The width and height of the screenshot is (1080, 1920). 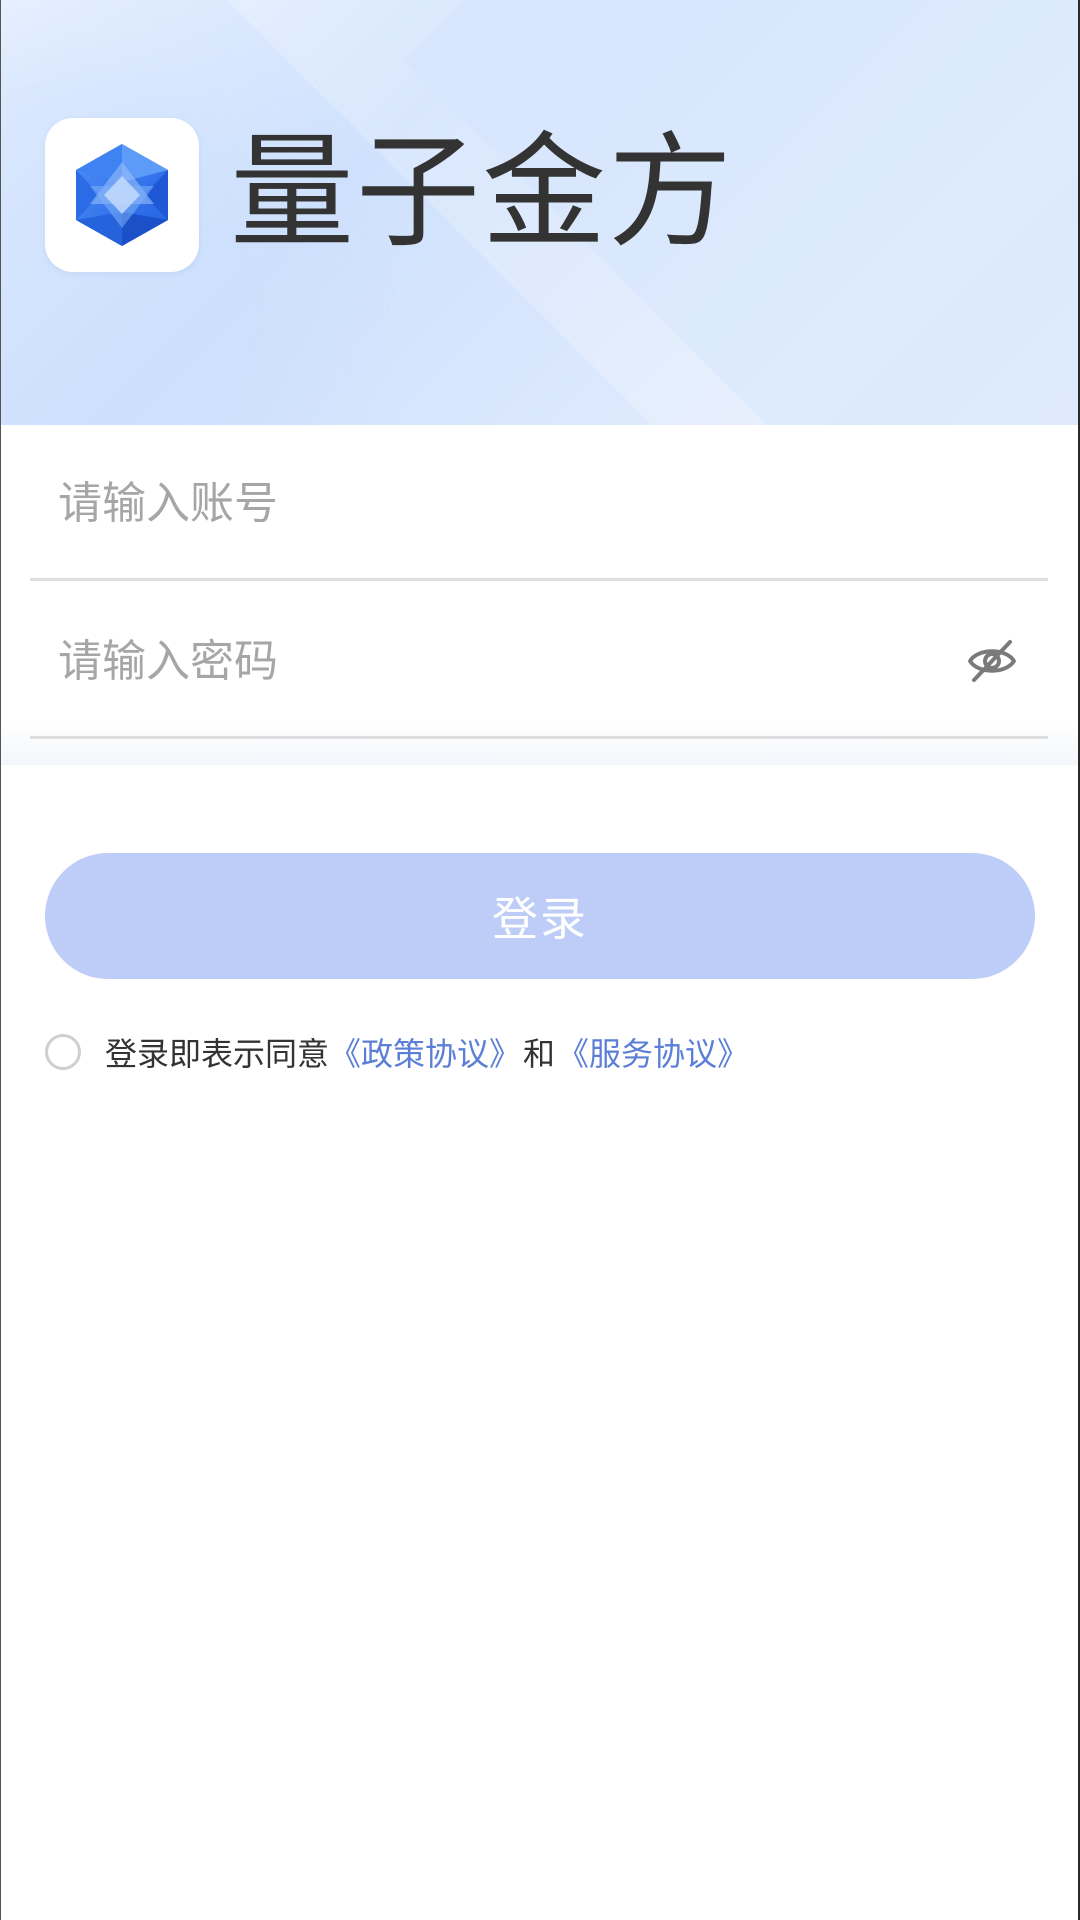 I want to click on password-visibility-toggle, so click(x=992, y=661).